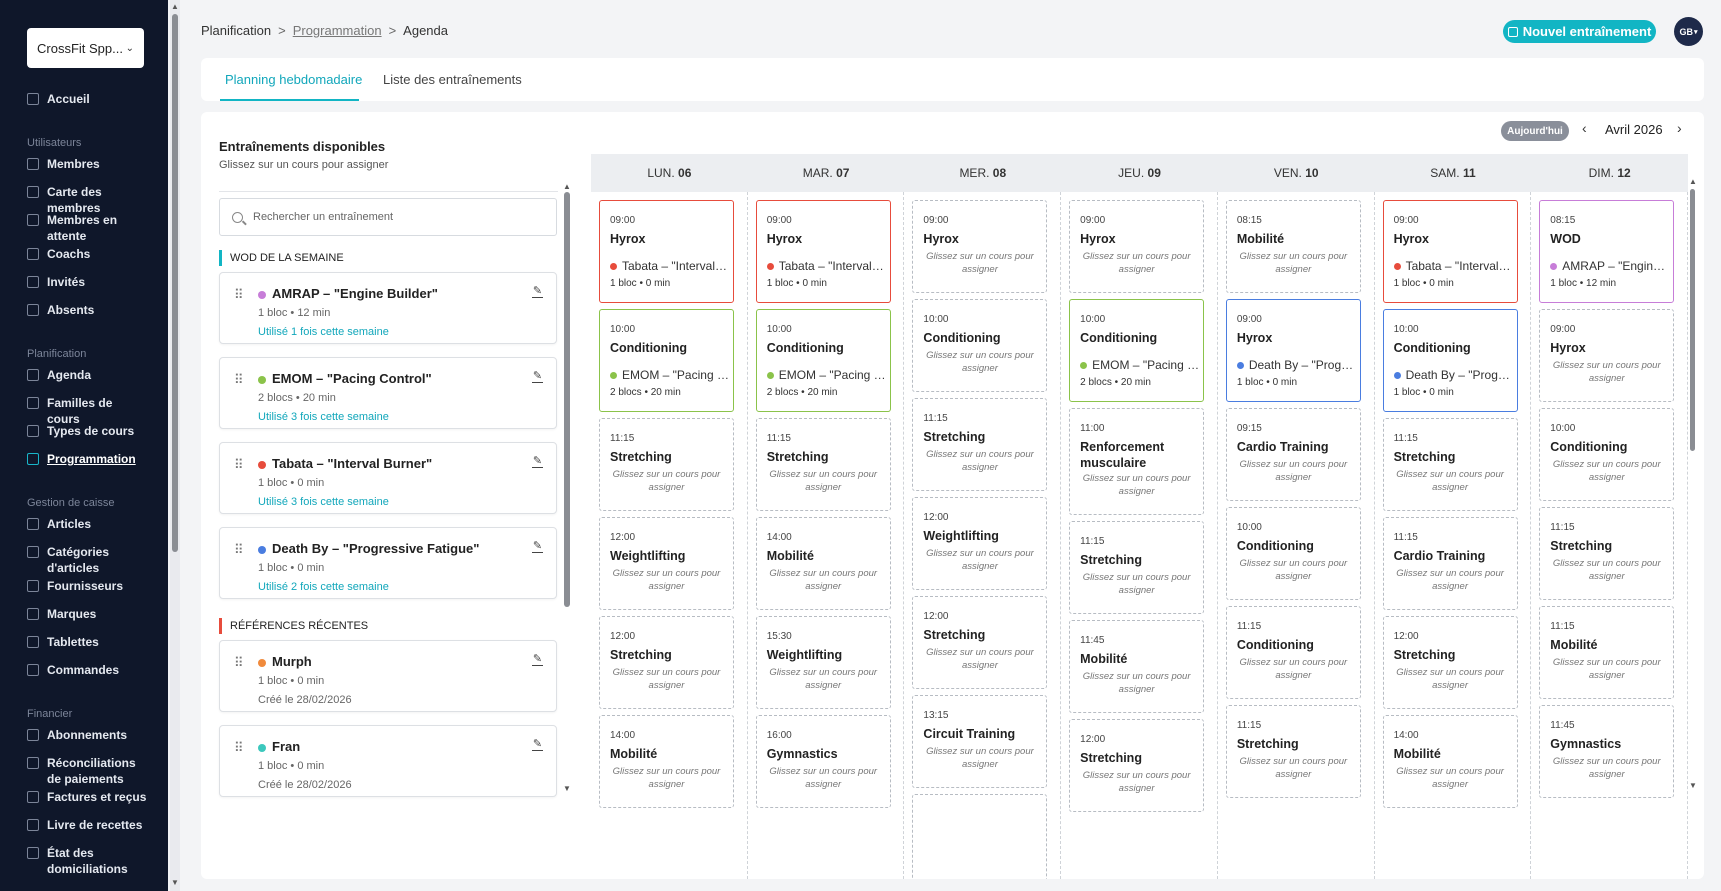 The width and height of the screenshot is (1721, 891). I want to click on sidebar-item-types-de-cours: Types de cours, so click(87, 431).